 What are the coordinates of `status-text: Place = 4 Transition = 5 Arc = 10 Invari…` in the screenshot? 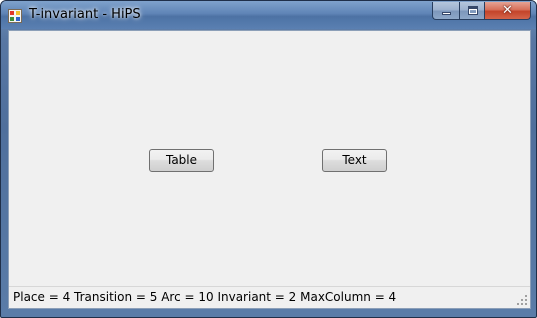 It's located at (205, 297).